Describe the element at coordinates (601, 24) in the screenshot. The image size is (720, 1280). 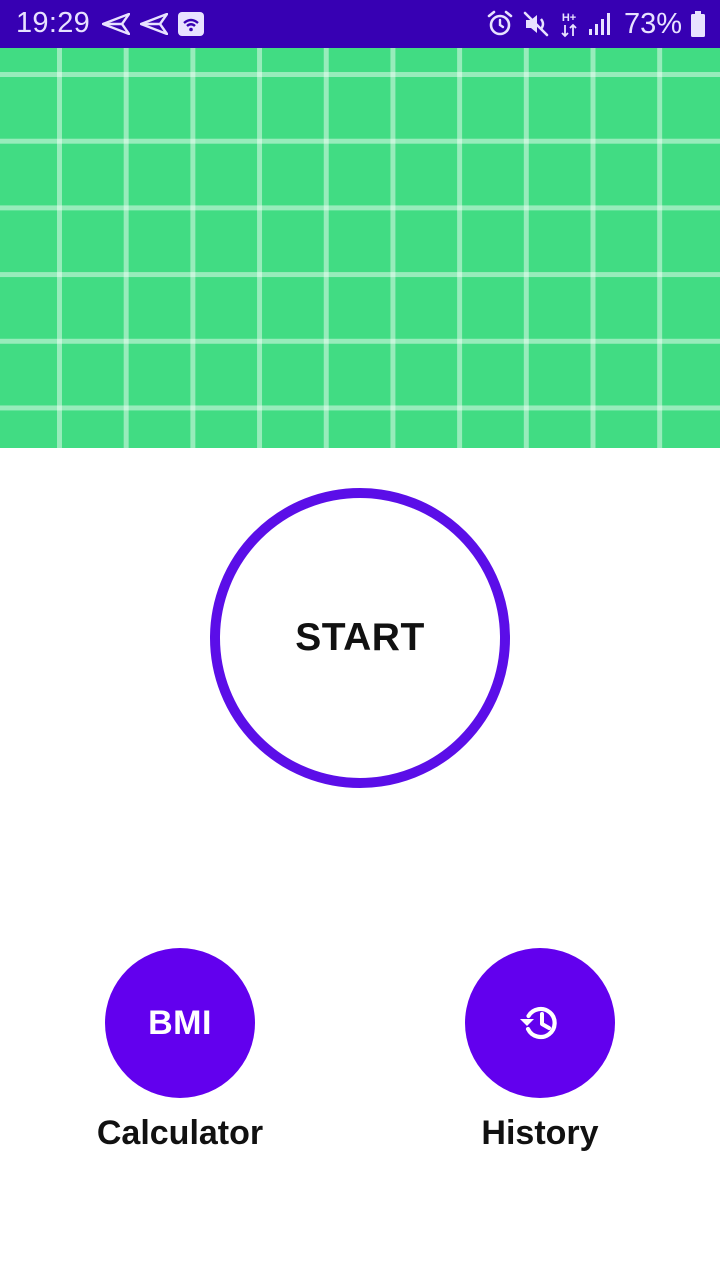
I see `signal-icon` at that location.